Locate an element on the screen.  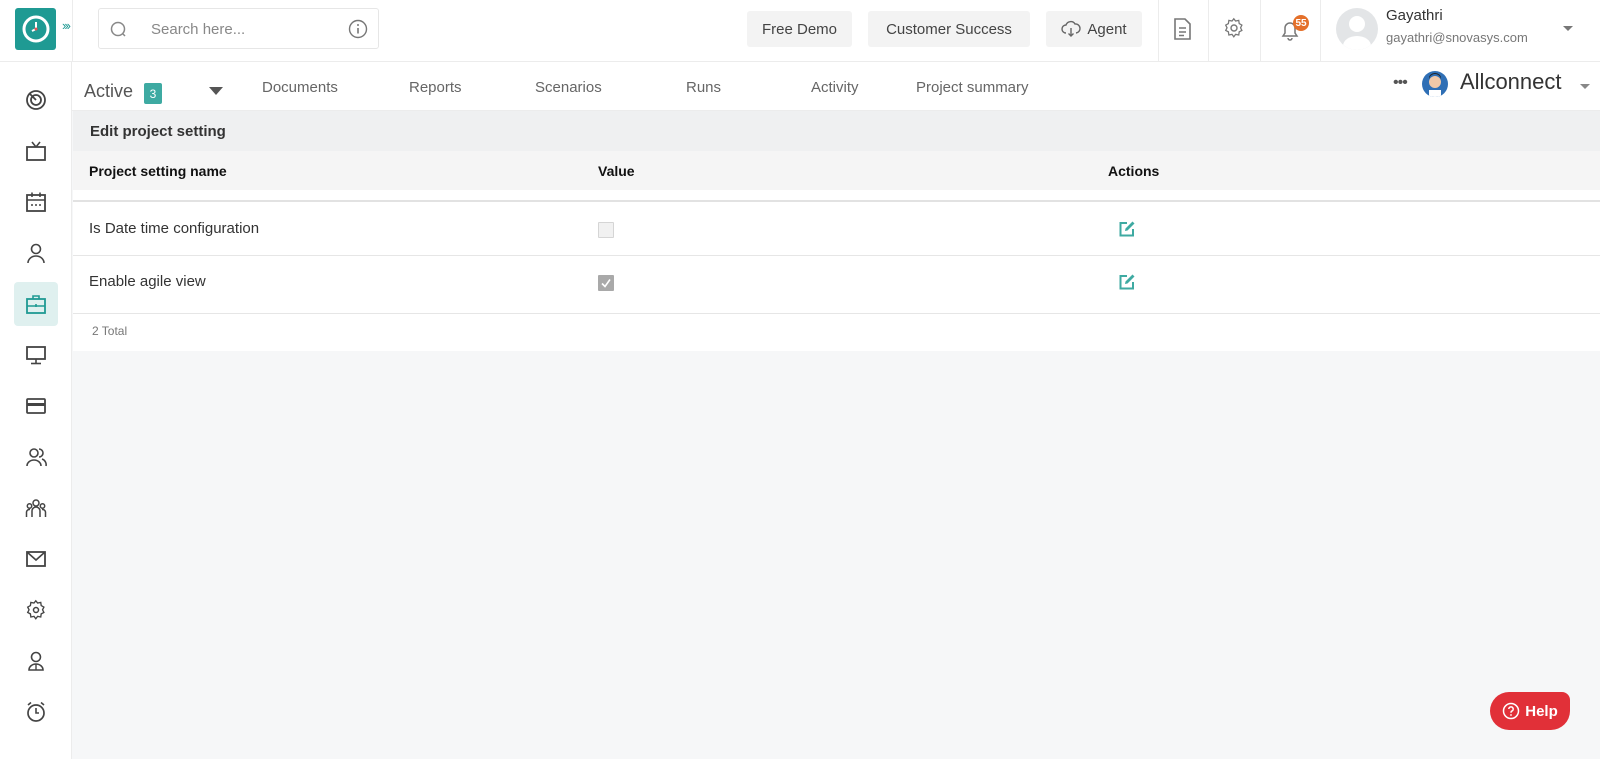
search-icon is located at coordinates (118, 29).